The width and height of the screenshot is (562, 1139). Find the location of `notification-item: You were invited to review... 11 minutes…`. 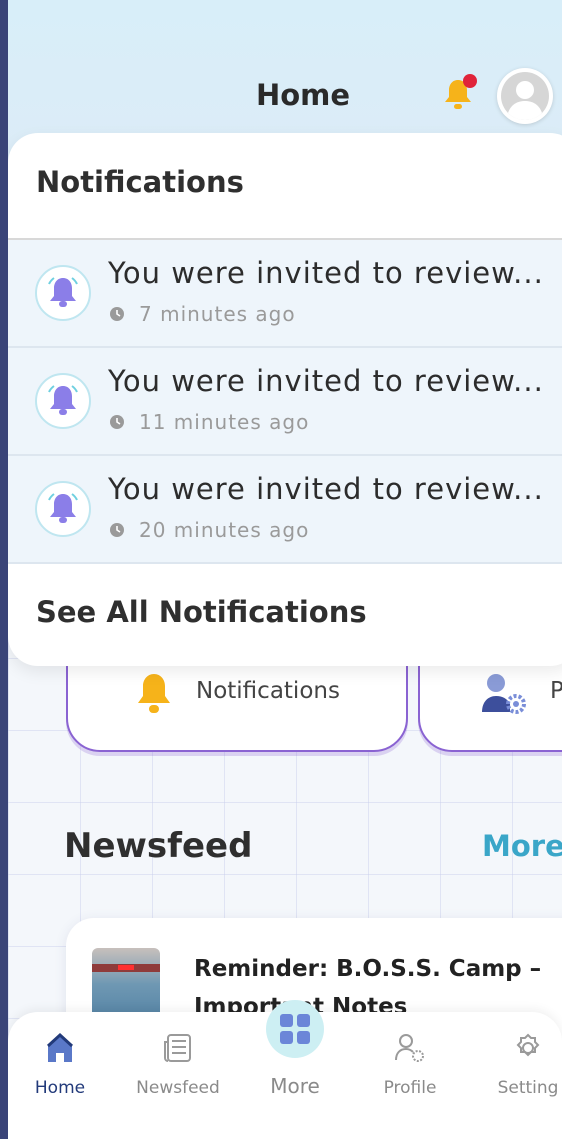

notification-item: You were invited to review... 11 minutes… is located at coordinates (285, 402).